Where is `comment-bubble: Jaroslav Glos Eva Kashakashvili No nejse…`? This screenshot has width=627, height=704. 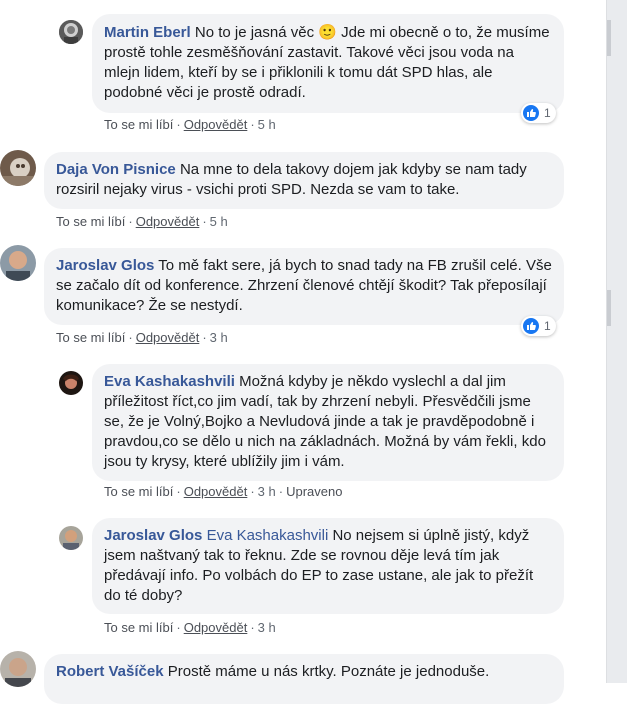
comment-bubble: Jaroslav Glos Eva Kashakashvili No nejse… is located at coordinates (328, 566).